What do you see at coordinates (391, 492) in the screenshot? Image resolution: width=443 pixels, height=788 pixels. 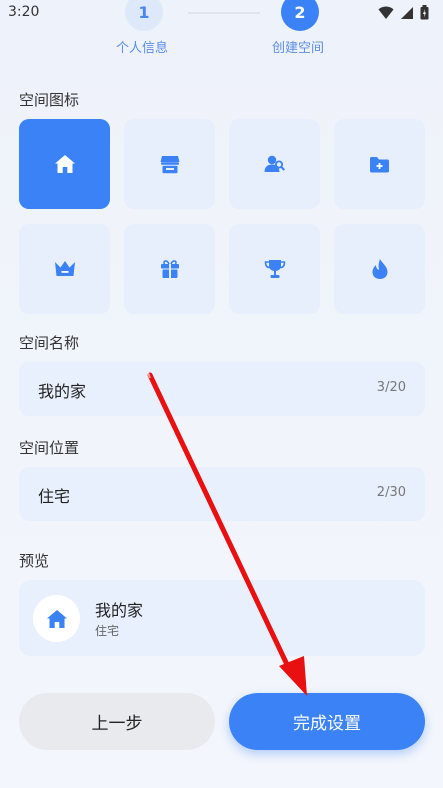 I see `space-location-char-count: 2/30` at bounding box center [391, 492].